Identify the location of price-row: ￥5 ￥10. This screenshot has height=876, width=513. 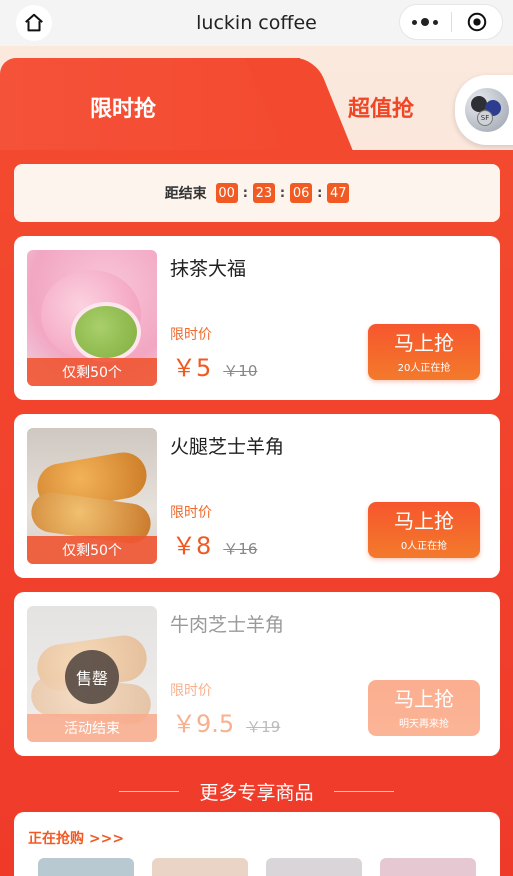
(214, 365).